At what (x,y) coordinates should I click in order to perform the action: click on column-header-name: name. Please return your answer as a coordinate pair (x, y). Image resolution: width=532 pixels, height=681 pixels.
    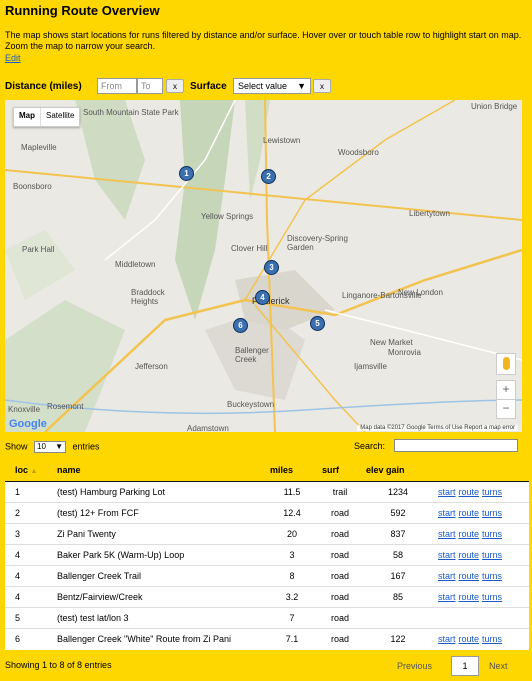
    Looking at the image, I should click on (159, 470).